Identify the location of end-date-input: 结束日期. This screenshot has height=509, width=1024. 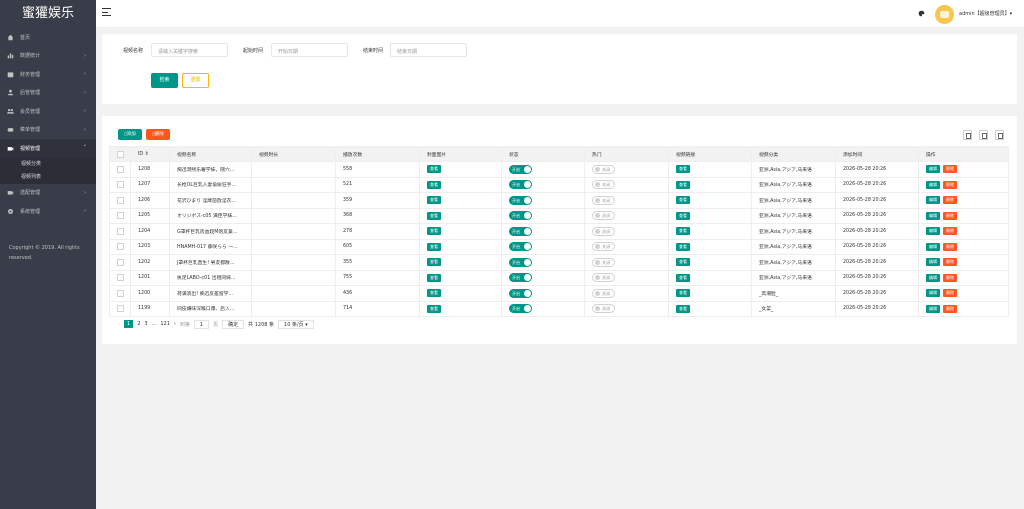
(428, 50).